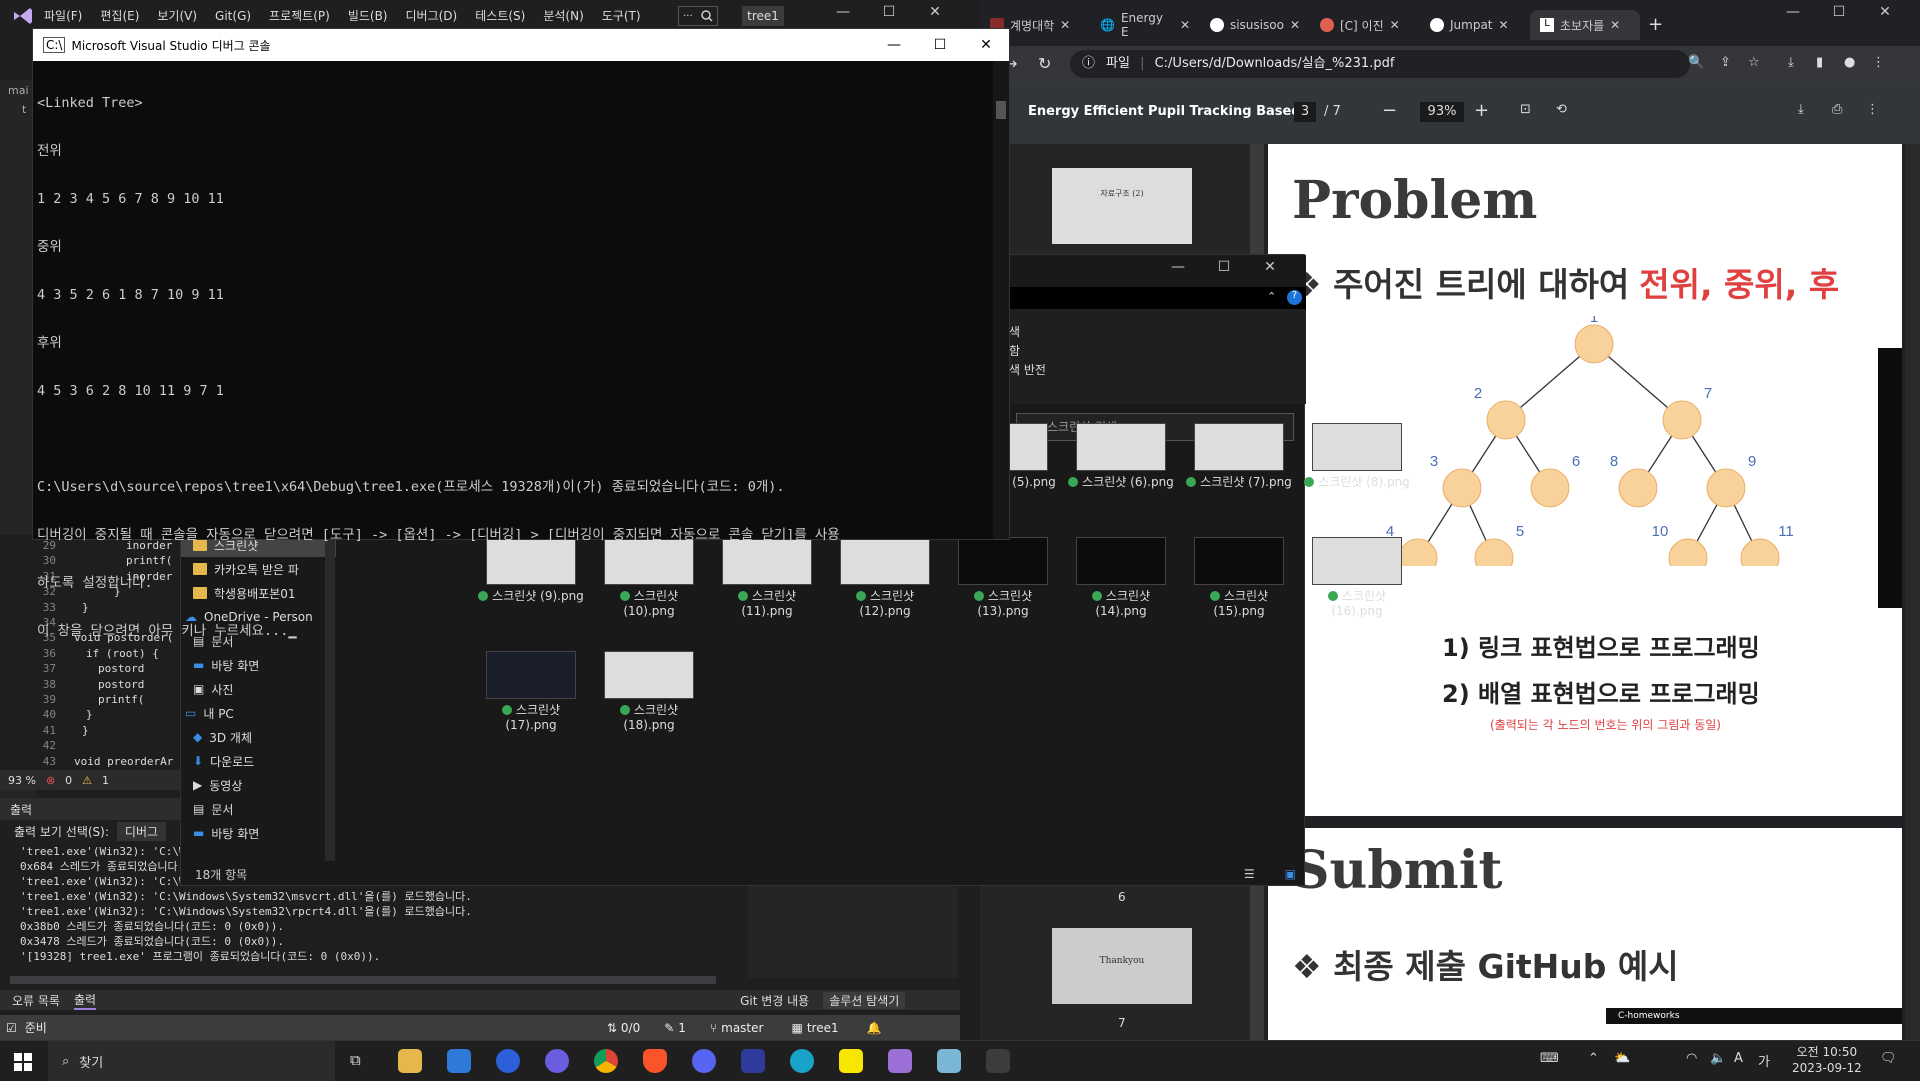 This screenshot has width=1920, height=1081. I want to click on tab-error-list: 오류 목록, so click(36, 1000).